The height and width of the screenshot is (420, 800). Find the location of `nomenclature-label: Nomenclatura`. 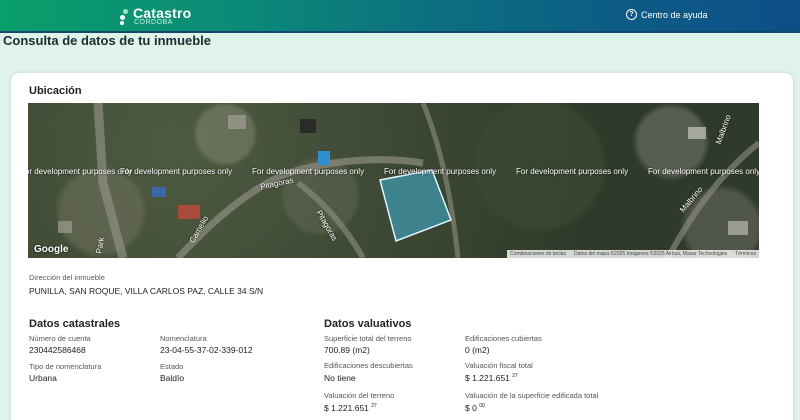

nomenclature-label: Nomenclatura is located at coordinates (183, 338).